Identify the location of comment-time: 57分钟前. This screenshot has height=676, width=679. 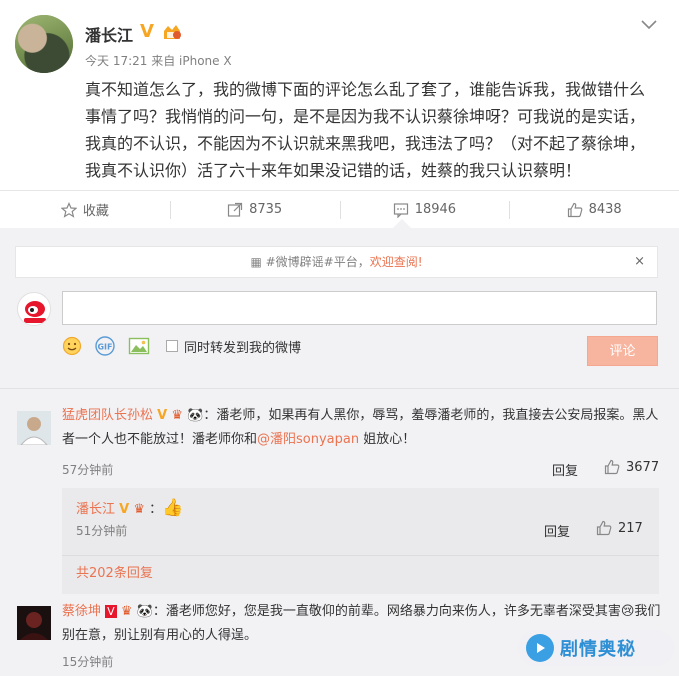
(88, 470).